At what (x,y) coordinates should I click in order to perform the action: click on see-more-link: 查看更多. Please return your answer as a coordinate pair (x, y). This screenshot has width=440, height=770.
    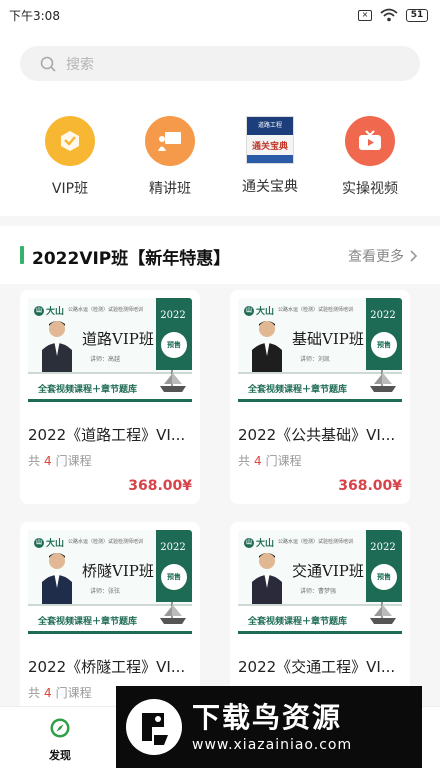
    Looking at the image, I should click on (383, 256).